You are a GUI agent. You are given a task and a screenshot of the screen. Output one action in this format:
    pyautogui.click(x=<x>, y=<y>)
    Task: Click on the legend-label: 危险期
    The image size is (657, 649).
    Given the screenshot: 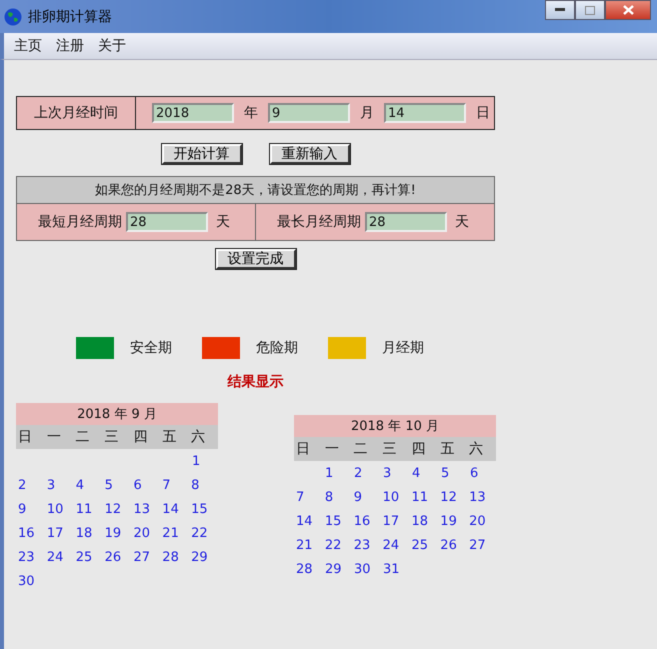 What is the action you would take?
    pyautogui.click(x=277, y=348)
    